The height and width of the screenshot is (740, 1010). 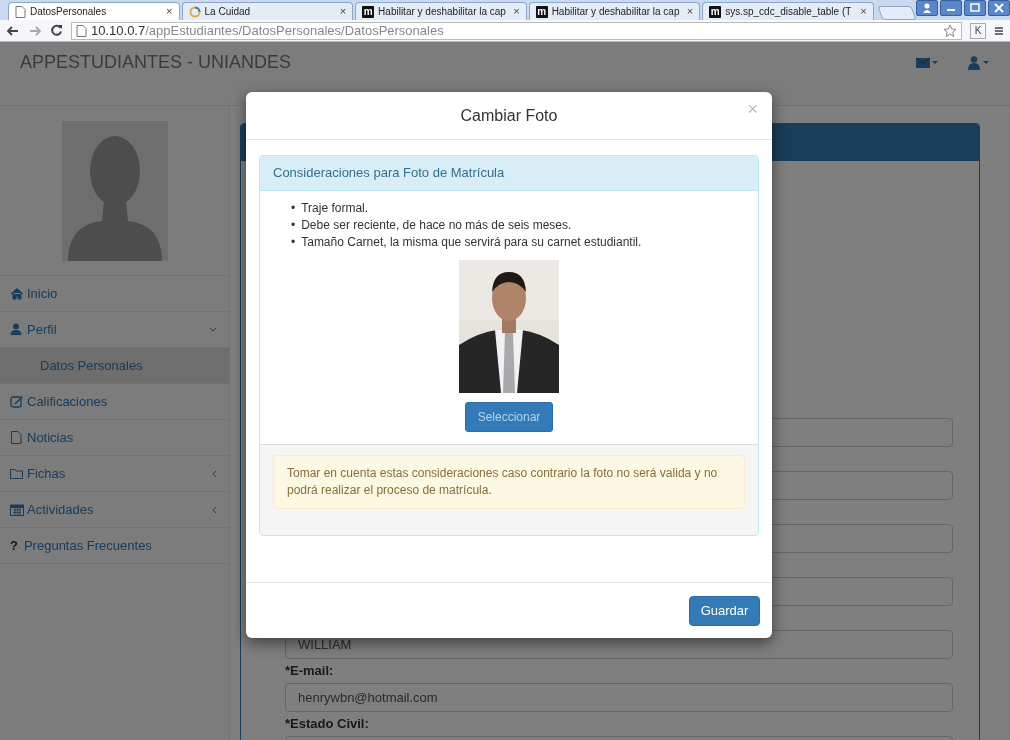 I want to click on requirement-item: Traje formal., so click(x=335, y=208).